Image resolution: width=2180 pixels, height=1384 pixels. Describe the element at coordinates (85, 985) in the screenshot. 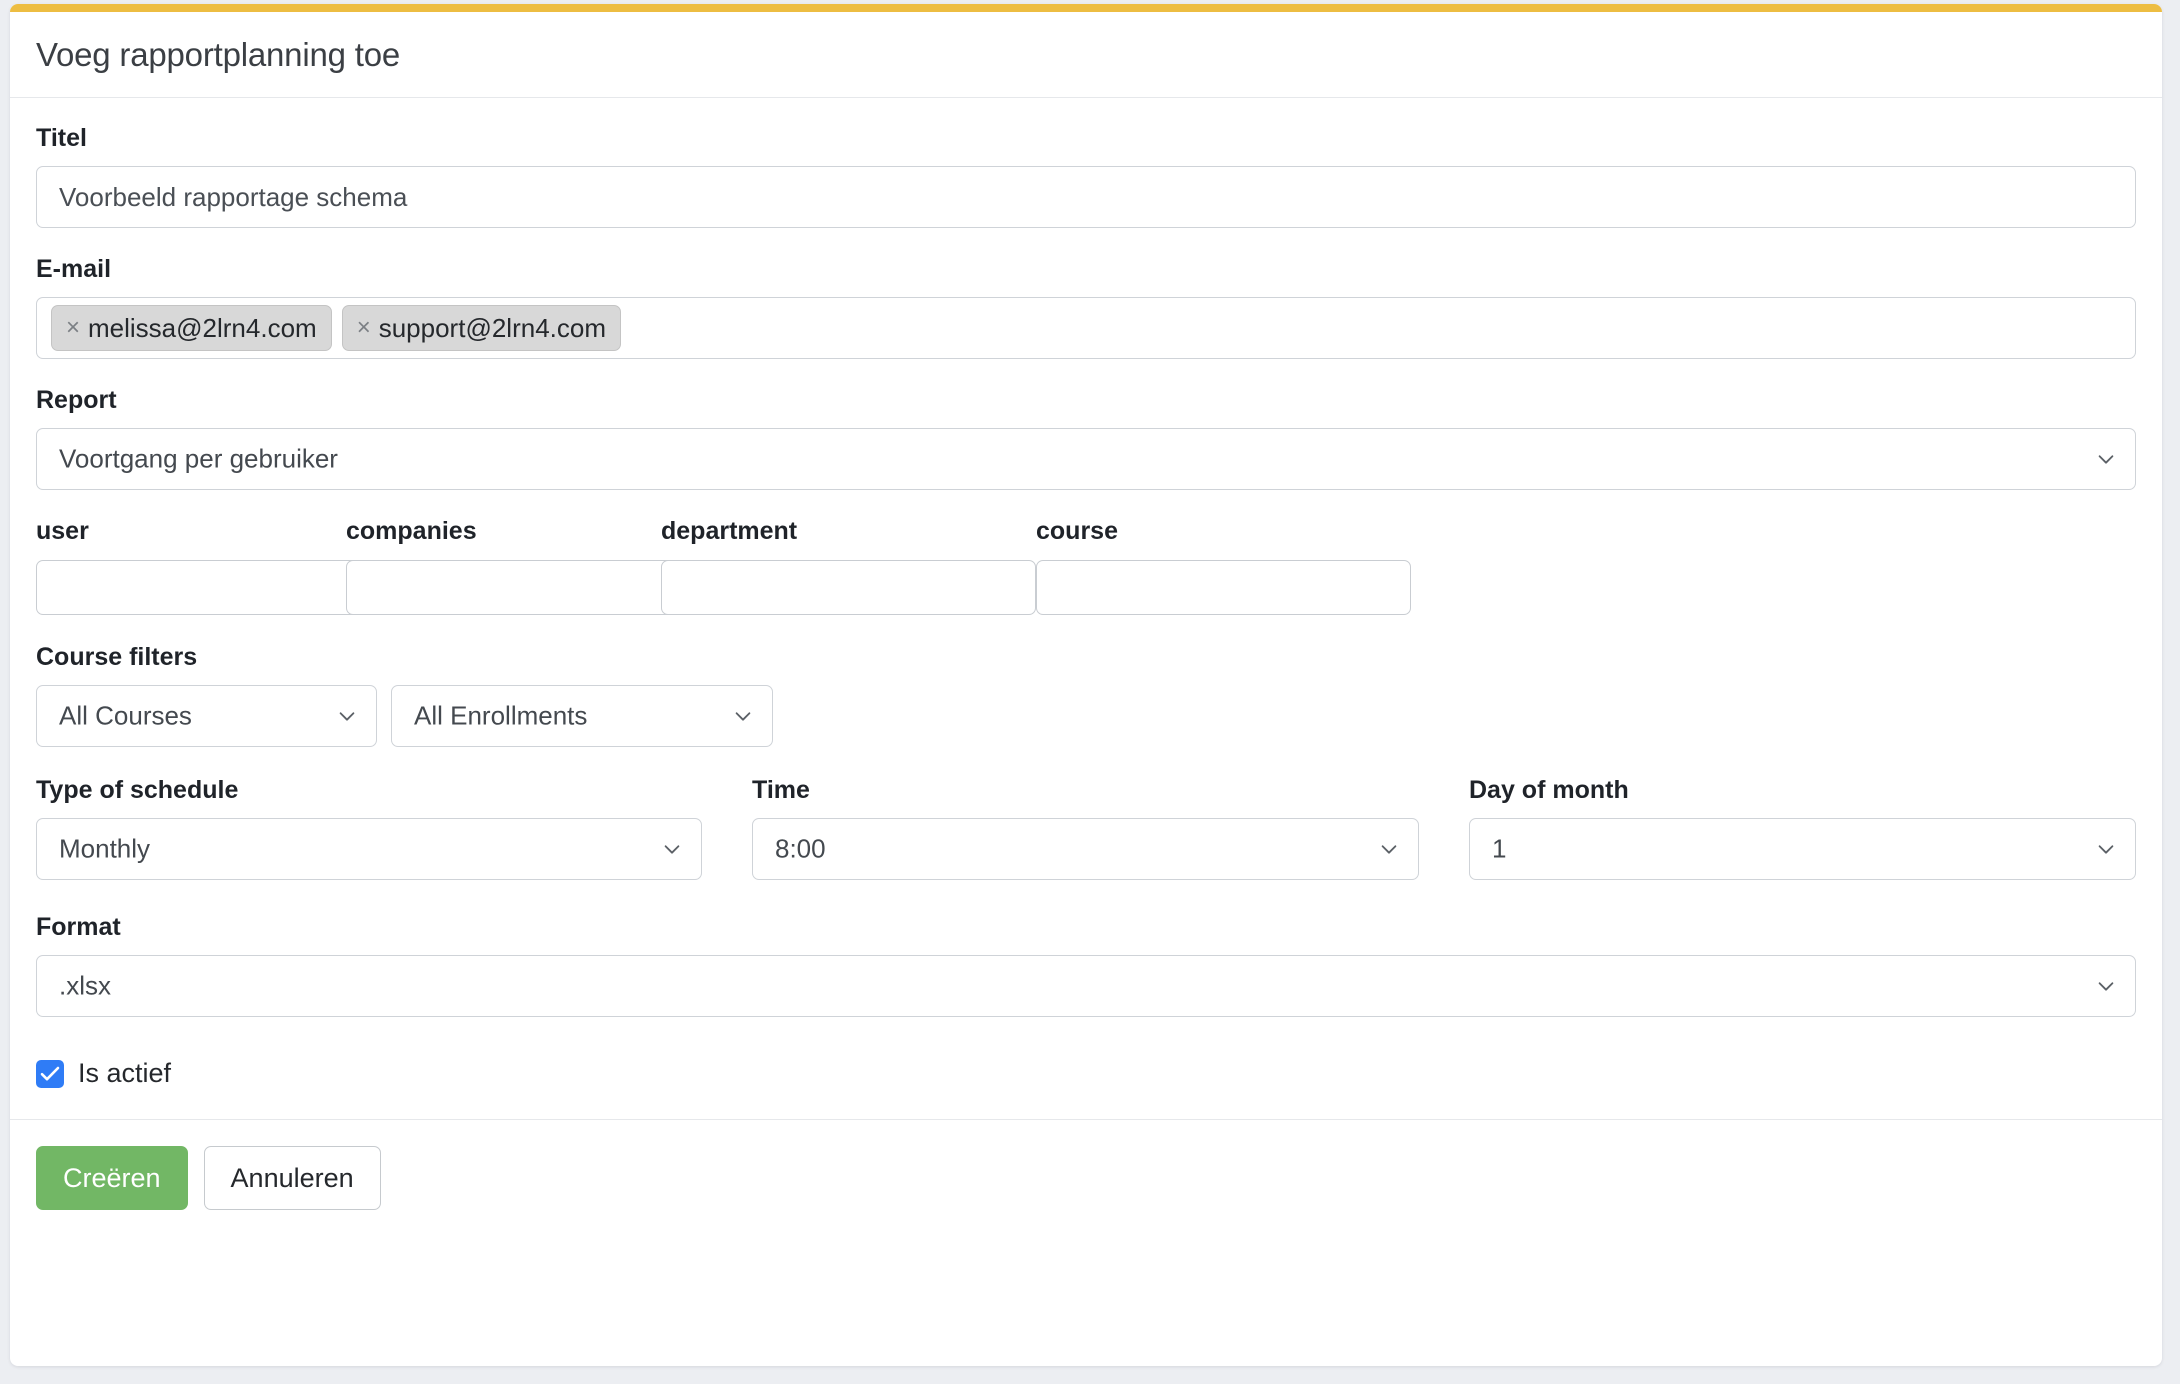

I see `format-select-value: .xlsx` at that location.